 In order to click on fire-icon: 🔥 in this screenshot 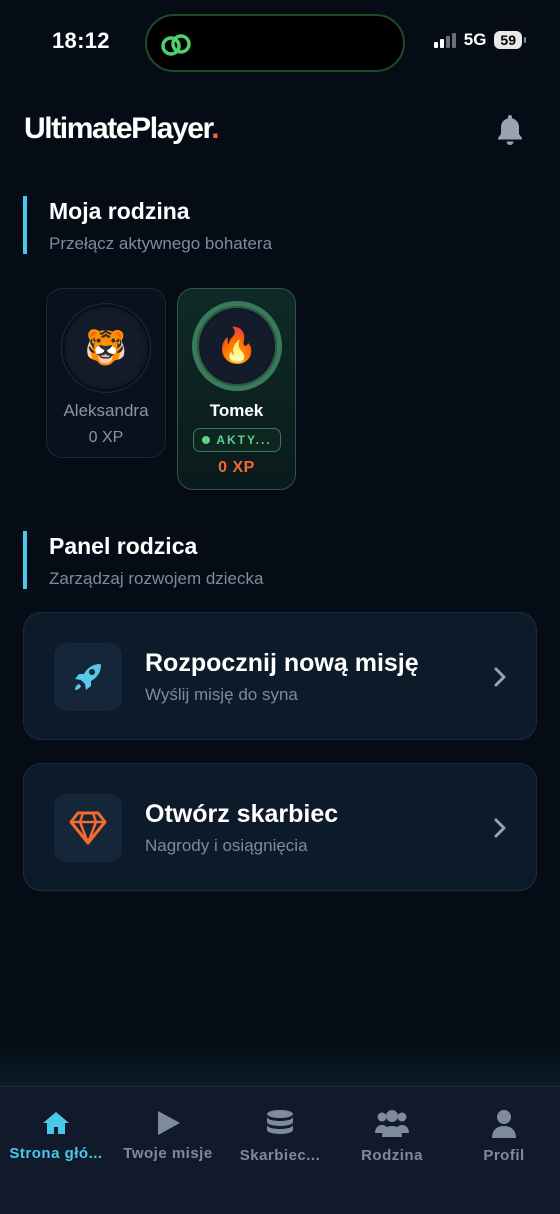, I will do `click(237, 346)`.